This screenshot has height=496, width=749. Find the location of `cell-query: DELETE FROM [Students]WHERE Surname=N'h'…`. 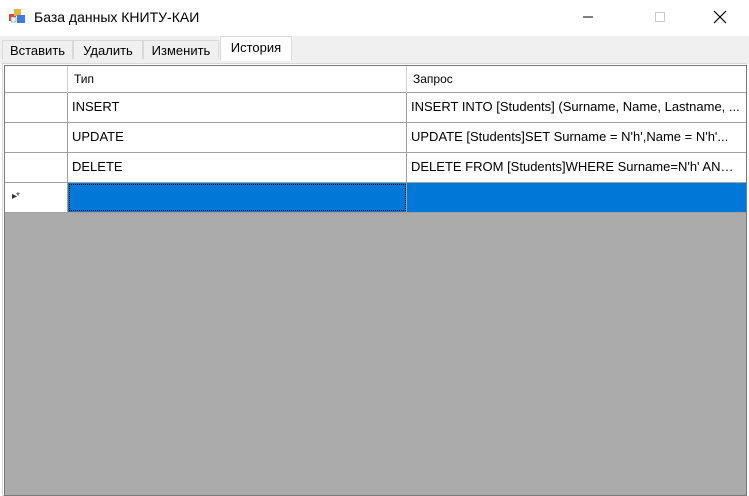

cell-query: DELETE FROM [Students]WHERE Surname=N'h'… is located at coordinates (576, 167).